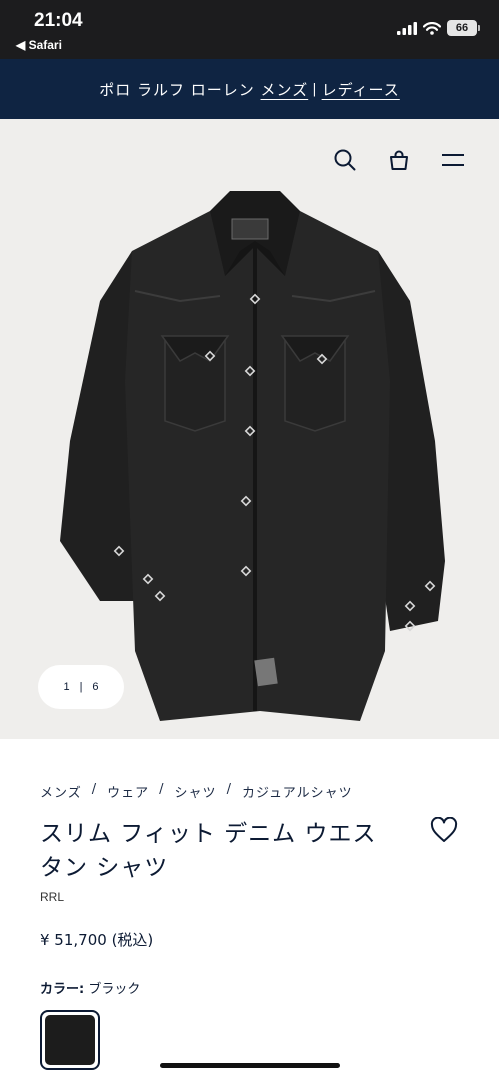 The image size is (499, 1080). Describe the element at coordinates (62, 989) in the screenshot. I see `color-label: カラー:` at that location.